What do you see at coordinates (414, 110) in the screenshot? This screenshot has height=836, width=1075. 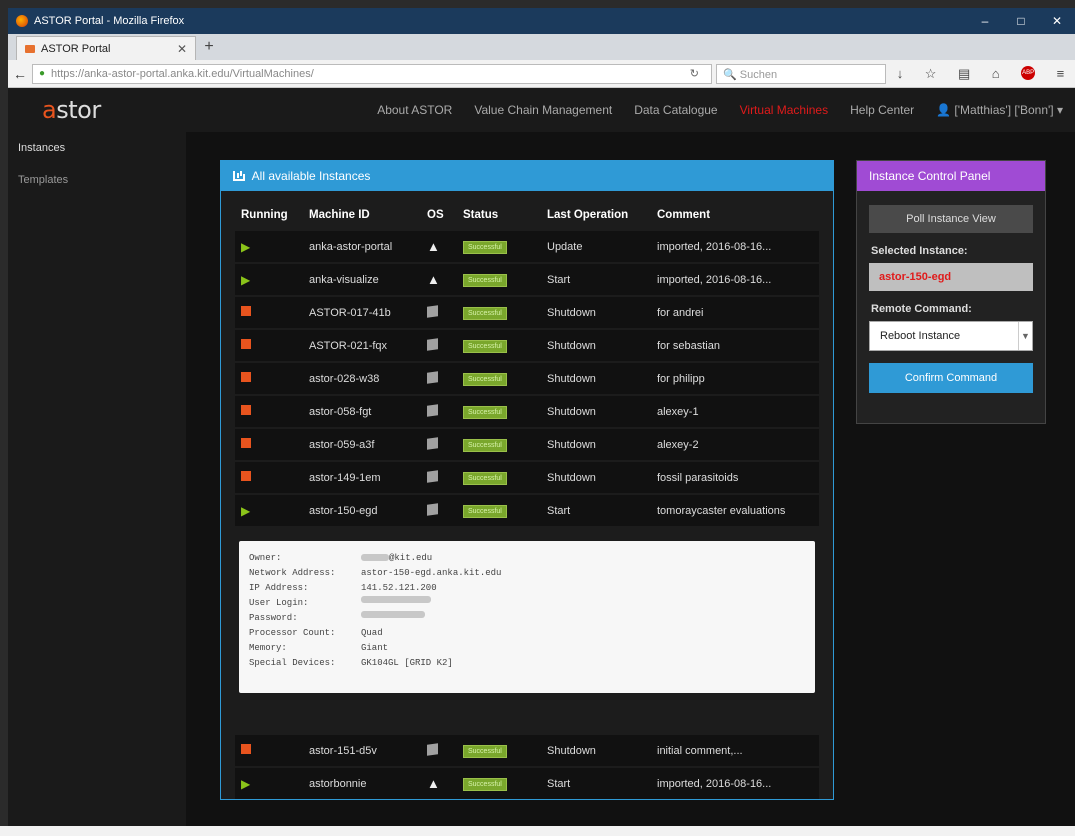 I see `nav-about: About ASTOR` at bounding box center [414, 110].